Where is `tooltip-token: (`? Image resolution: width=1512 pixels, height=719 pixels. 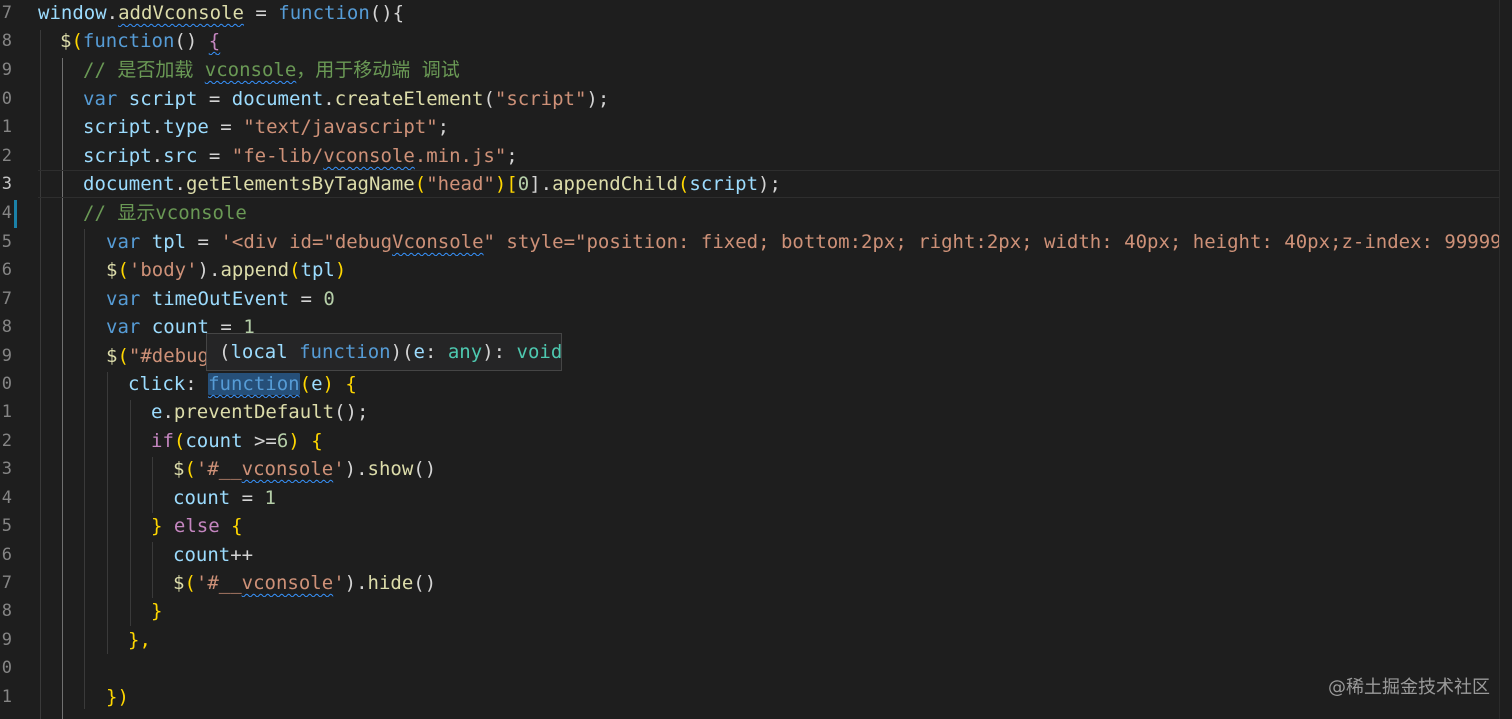 tooltip-token: ( is located at coordinates (225, 352).